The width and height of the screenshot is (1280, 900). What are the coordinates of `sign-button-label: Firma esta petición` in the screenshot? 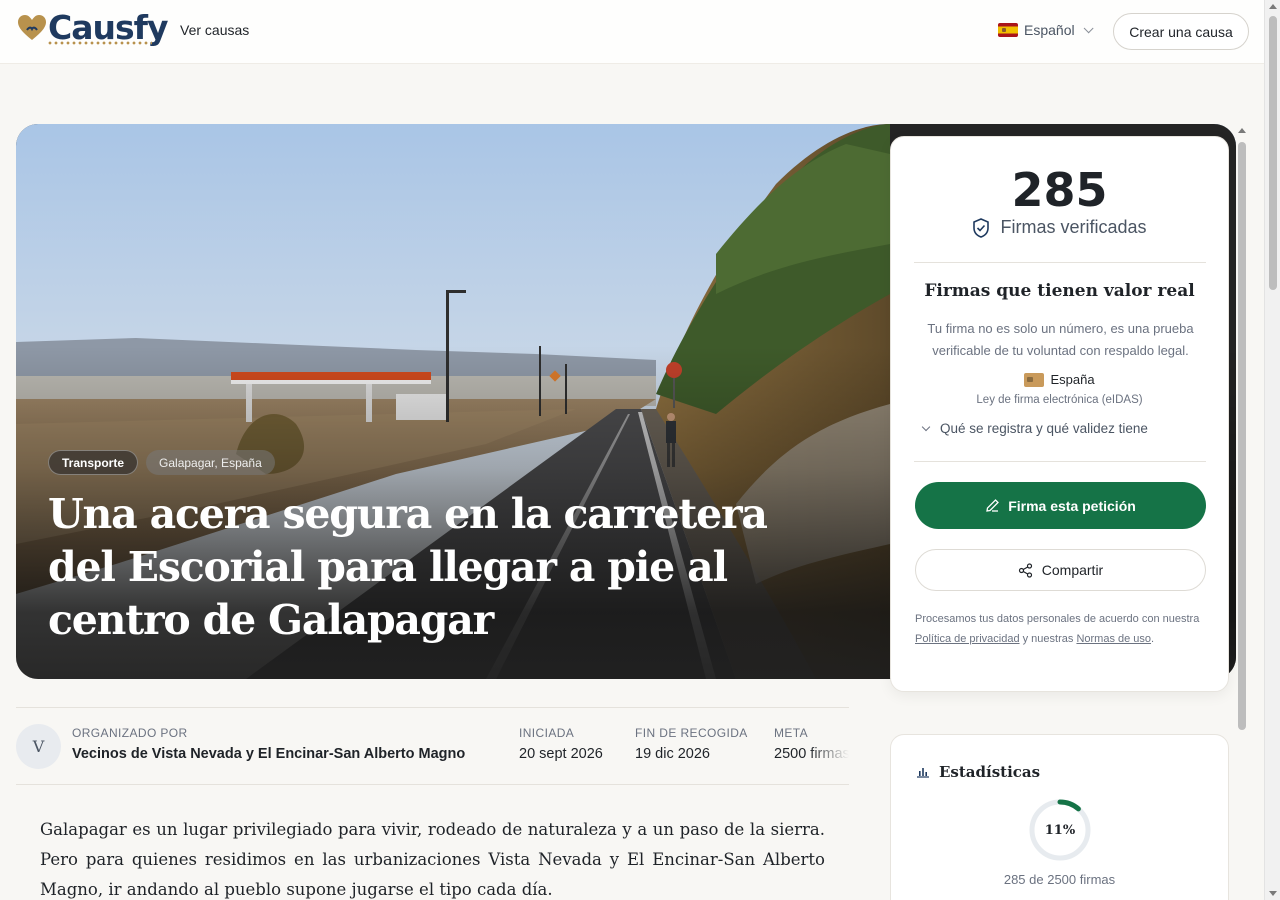 It's located at (1072, 505).